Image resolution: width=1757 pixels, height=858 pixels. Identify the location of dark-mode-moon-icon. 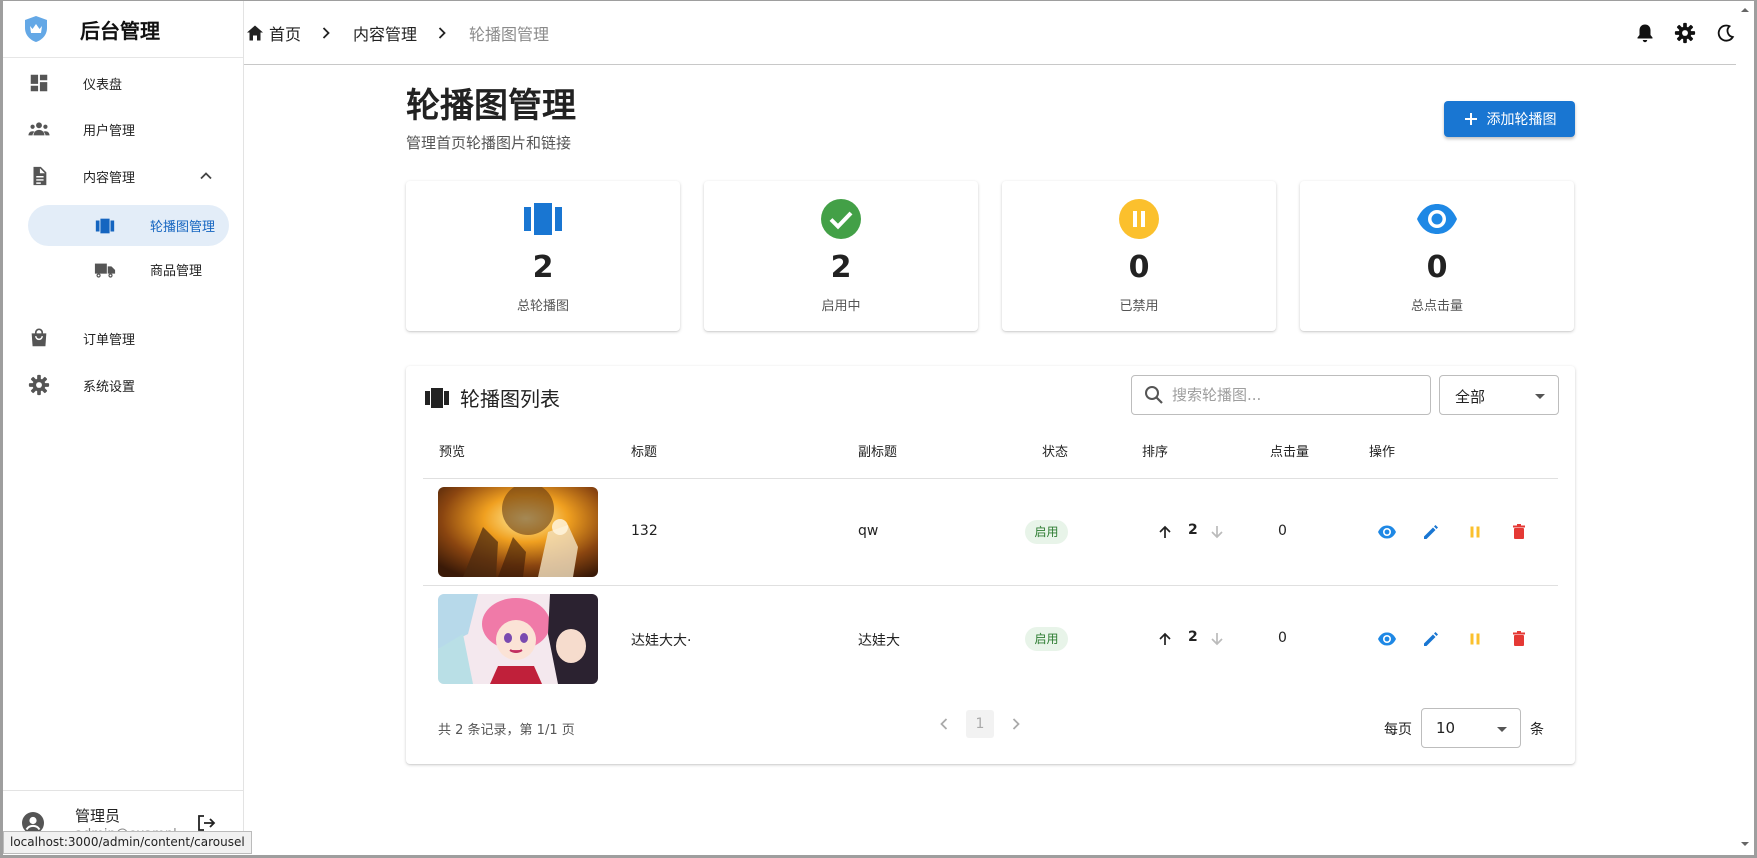
(1725, 33).